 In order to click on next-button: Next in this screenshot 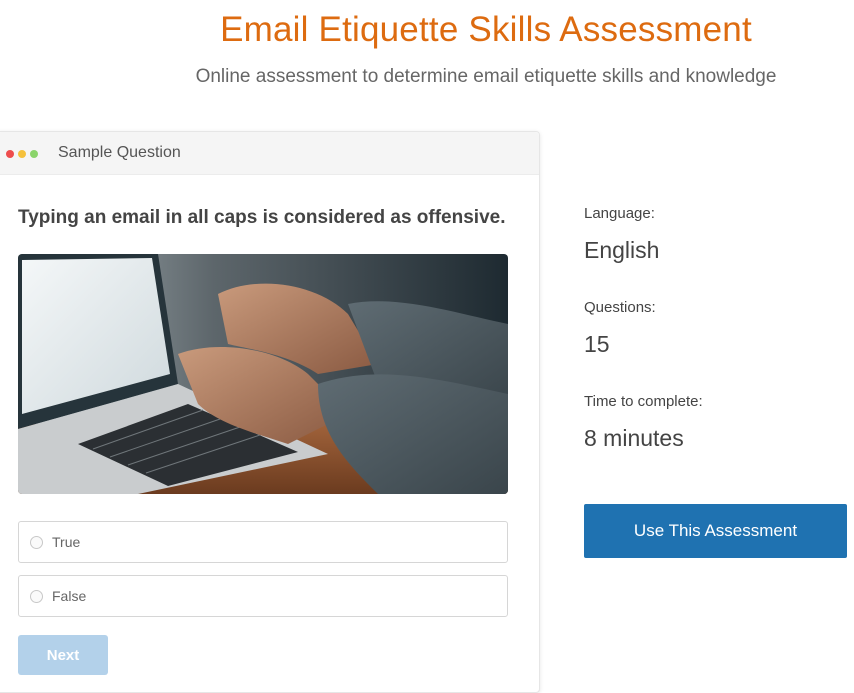, I will do `click(63, 655)`.